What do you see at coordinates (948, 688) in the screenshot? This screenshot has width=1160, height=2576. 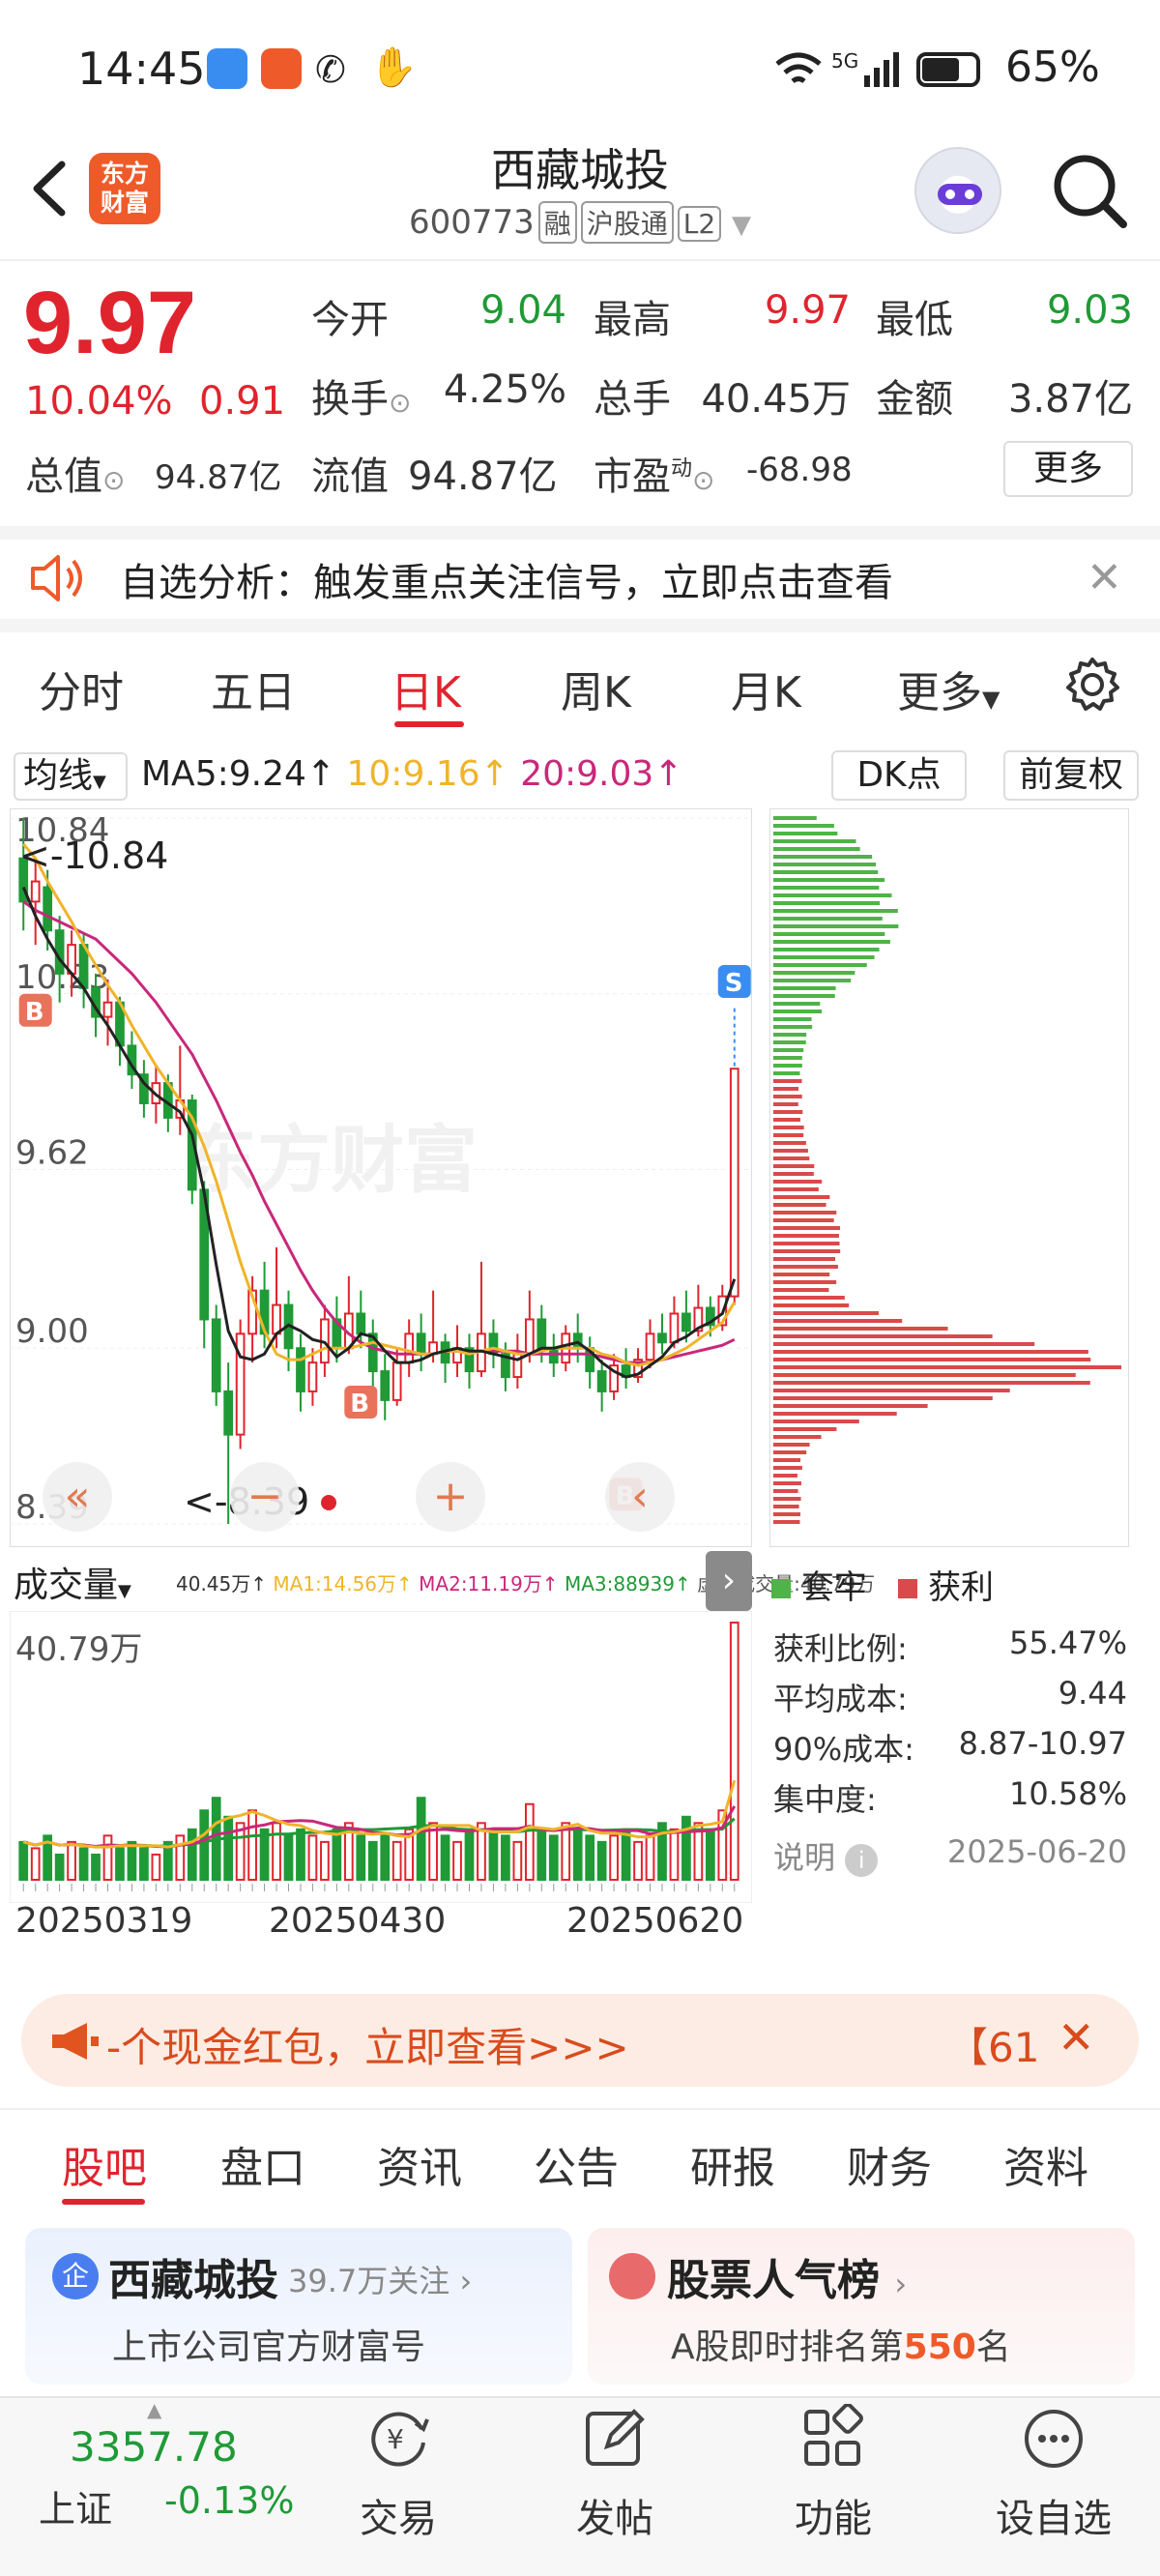 I see `tab-more: 更多▼` at bounding box center [948, 688].